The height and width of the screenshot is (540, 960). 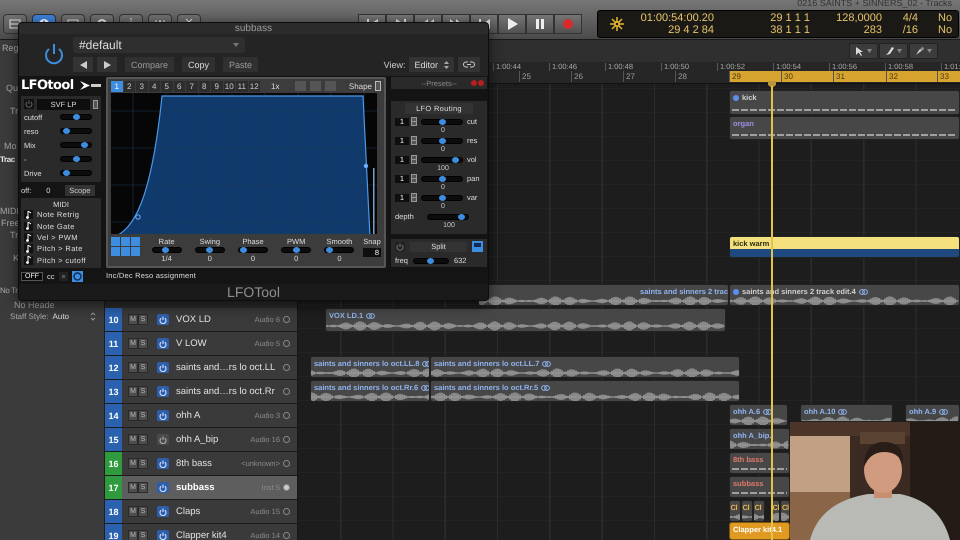 What do you see at coordinates (142, 86) in the screenshot?
I see `graph-tab: 3` at bounding box center [142, 86].